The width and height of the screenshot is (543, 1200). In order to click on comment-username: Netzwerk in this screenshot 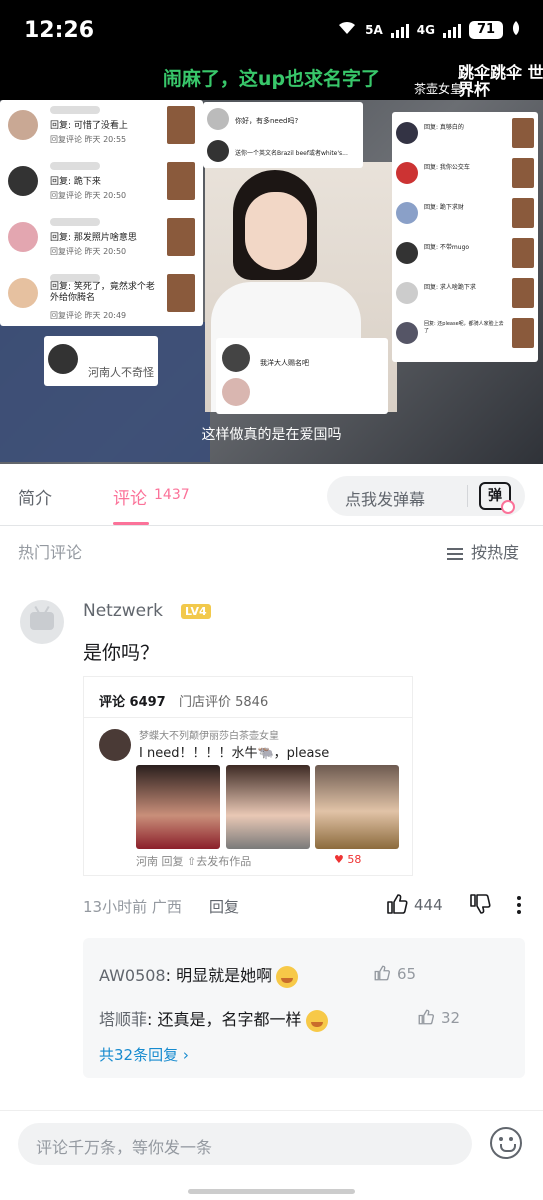, I will do `click(123, 611)`.